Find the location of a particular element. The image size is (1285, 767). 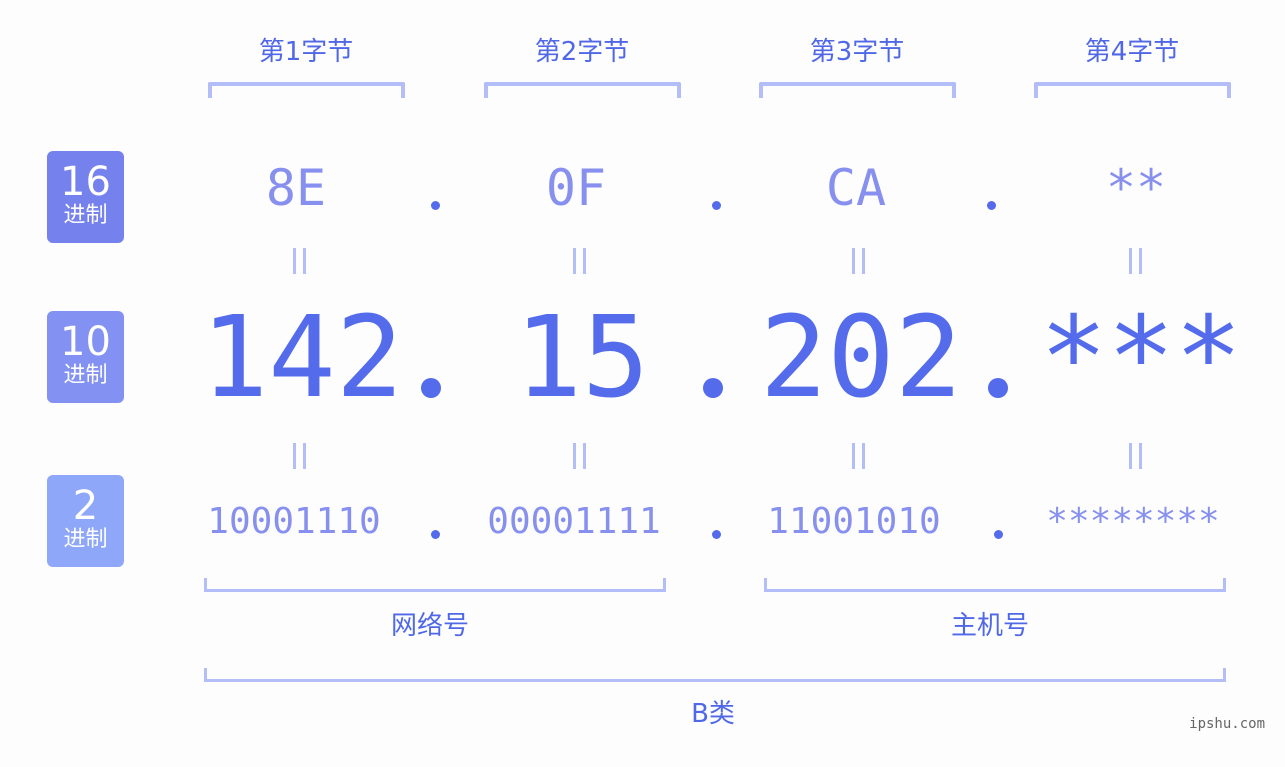

badge-hex-number: 16 is located at coordinates (85, 182).